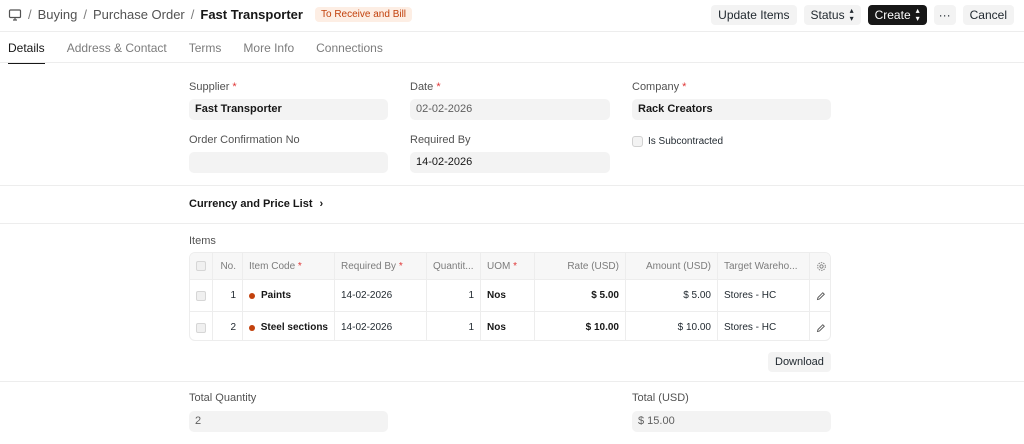 This screenshot has height=444, width=1024. I want to click on breadcrumb-purchase-order: Purchase Order, so click(139, 14).